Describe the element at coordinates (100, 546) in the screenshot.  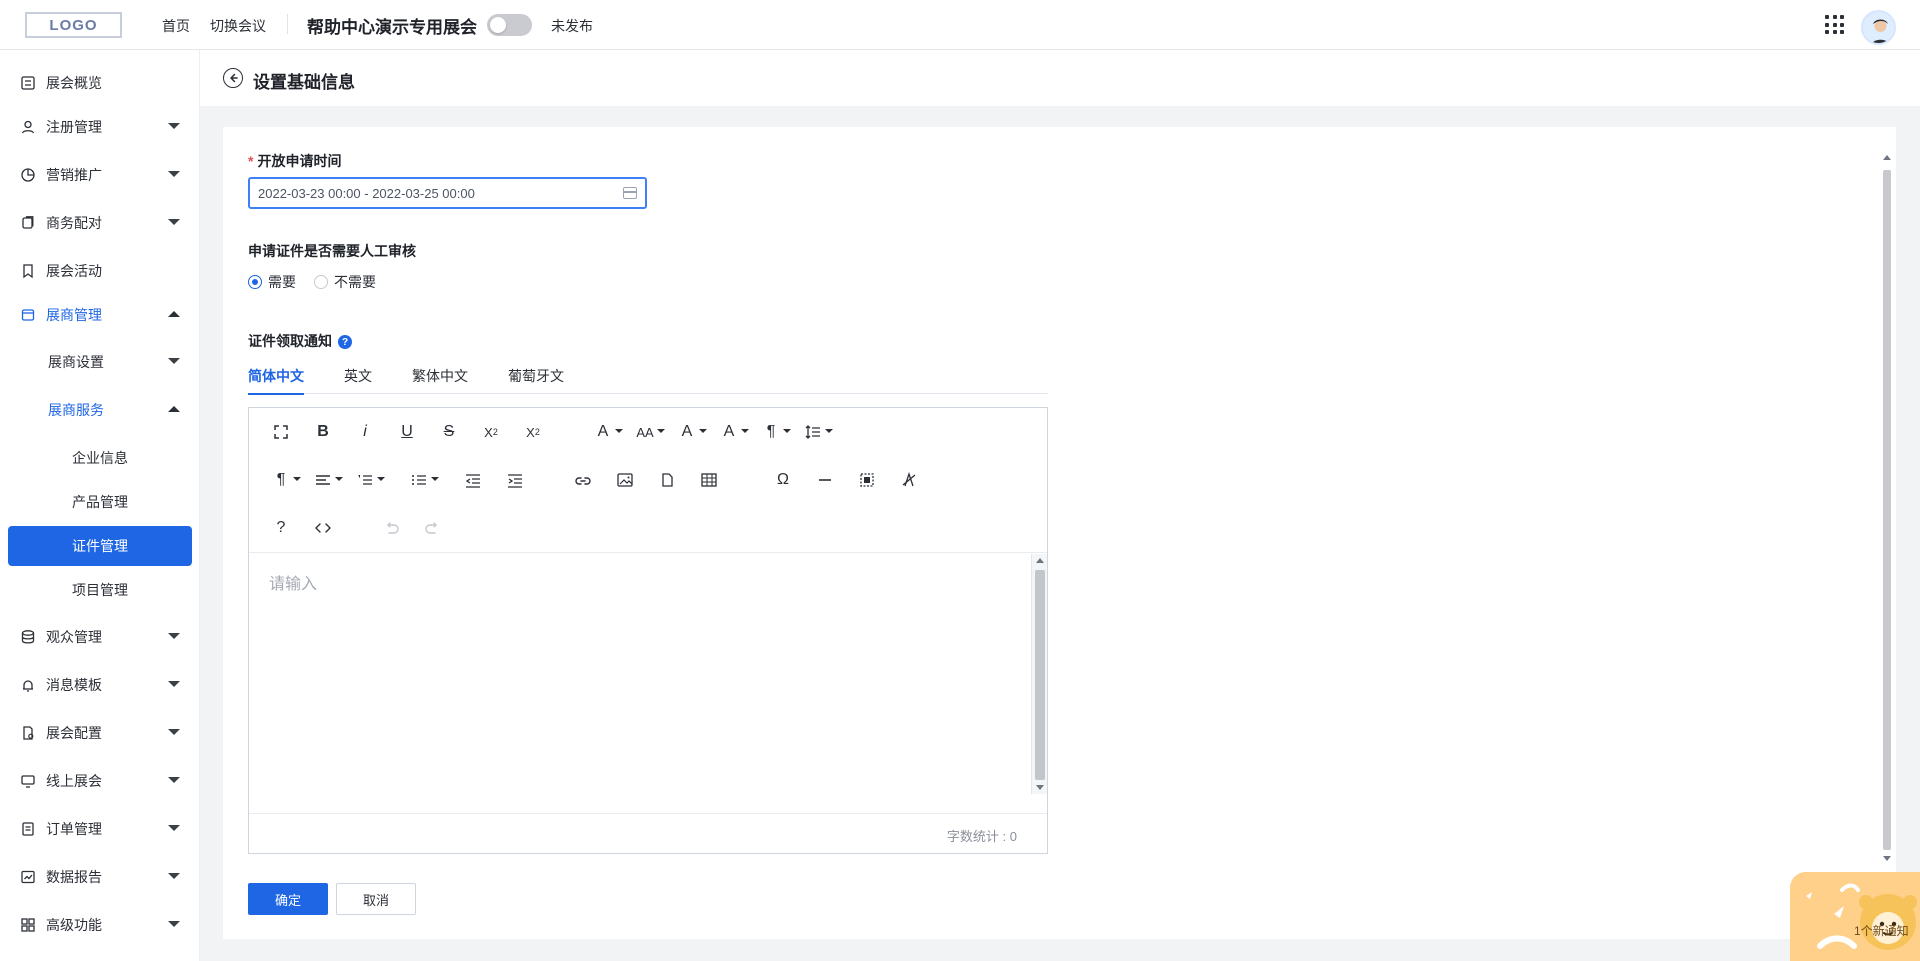
I see `sidebar-item-certificate-management: 证件管理` at that location.